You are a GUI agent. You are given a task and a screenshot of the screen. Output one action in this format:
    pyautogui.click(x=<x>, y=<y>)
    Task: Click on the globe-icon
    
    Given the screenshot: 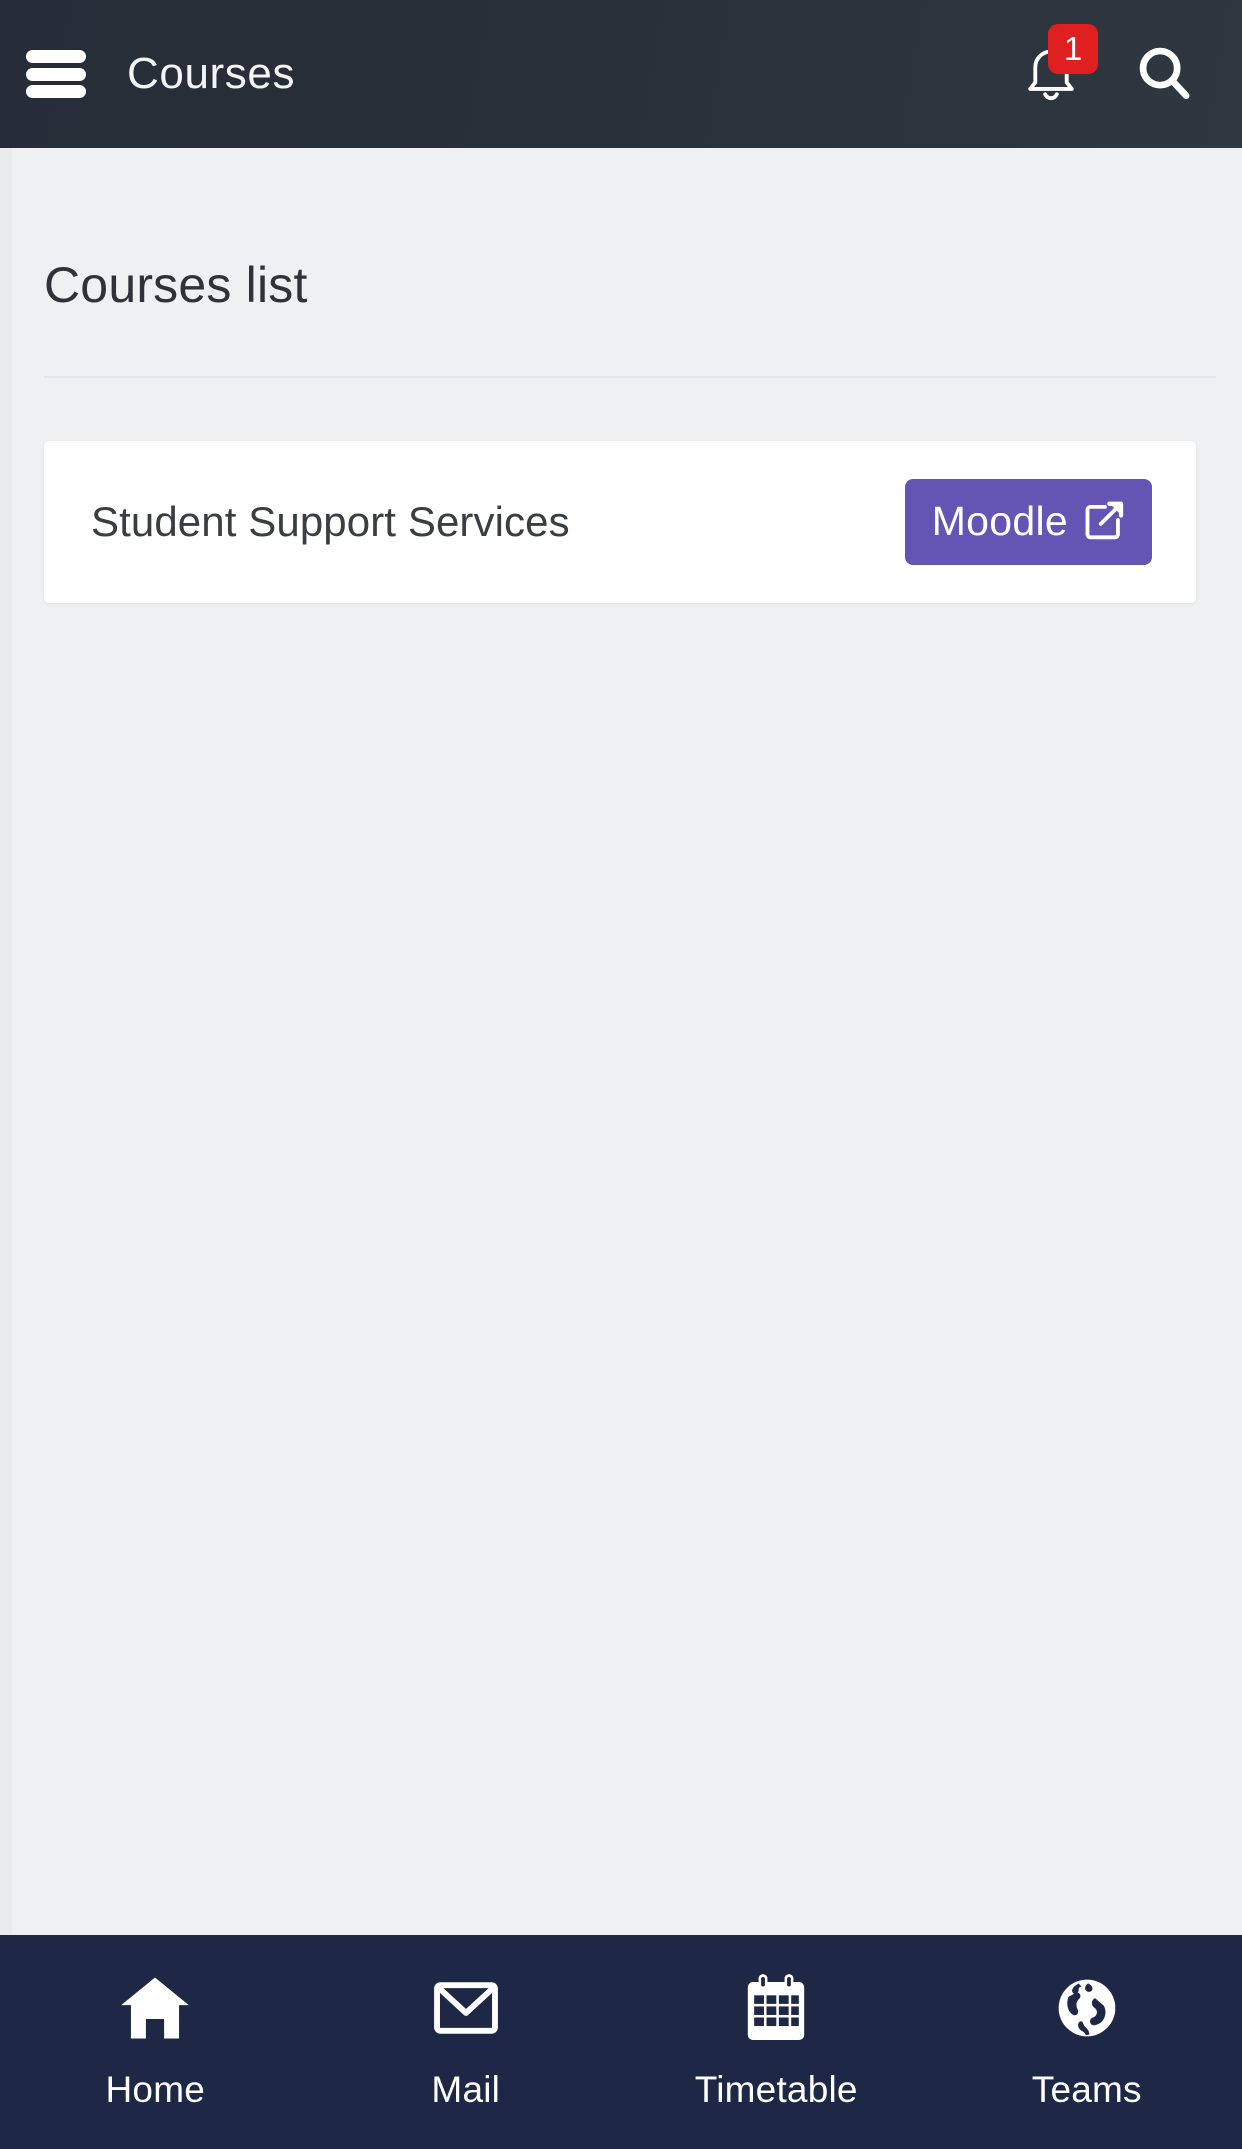 What is the action you would take?
    pyautogui.click(x=1087, y=2008)
    